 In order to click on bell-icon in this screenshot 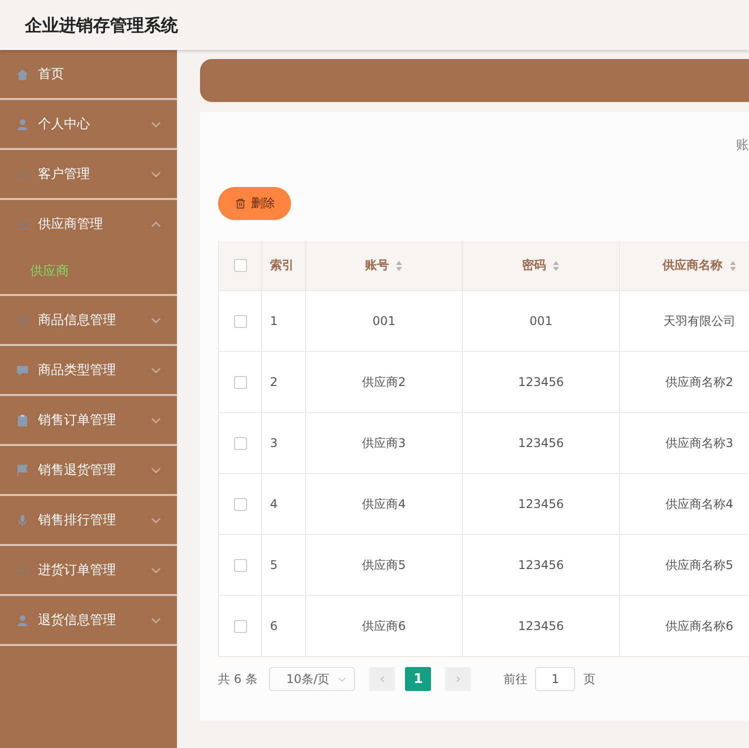, I will do `click(22, 320)`.